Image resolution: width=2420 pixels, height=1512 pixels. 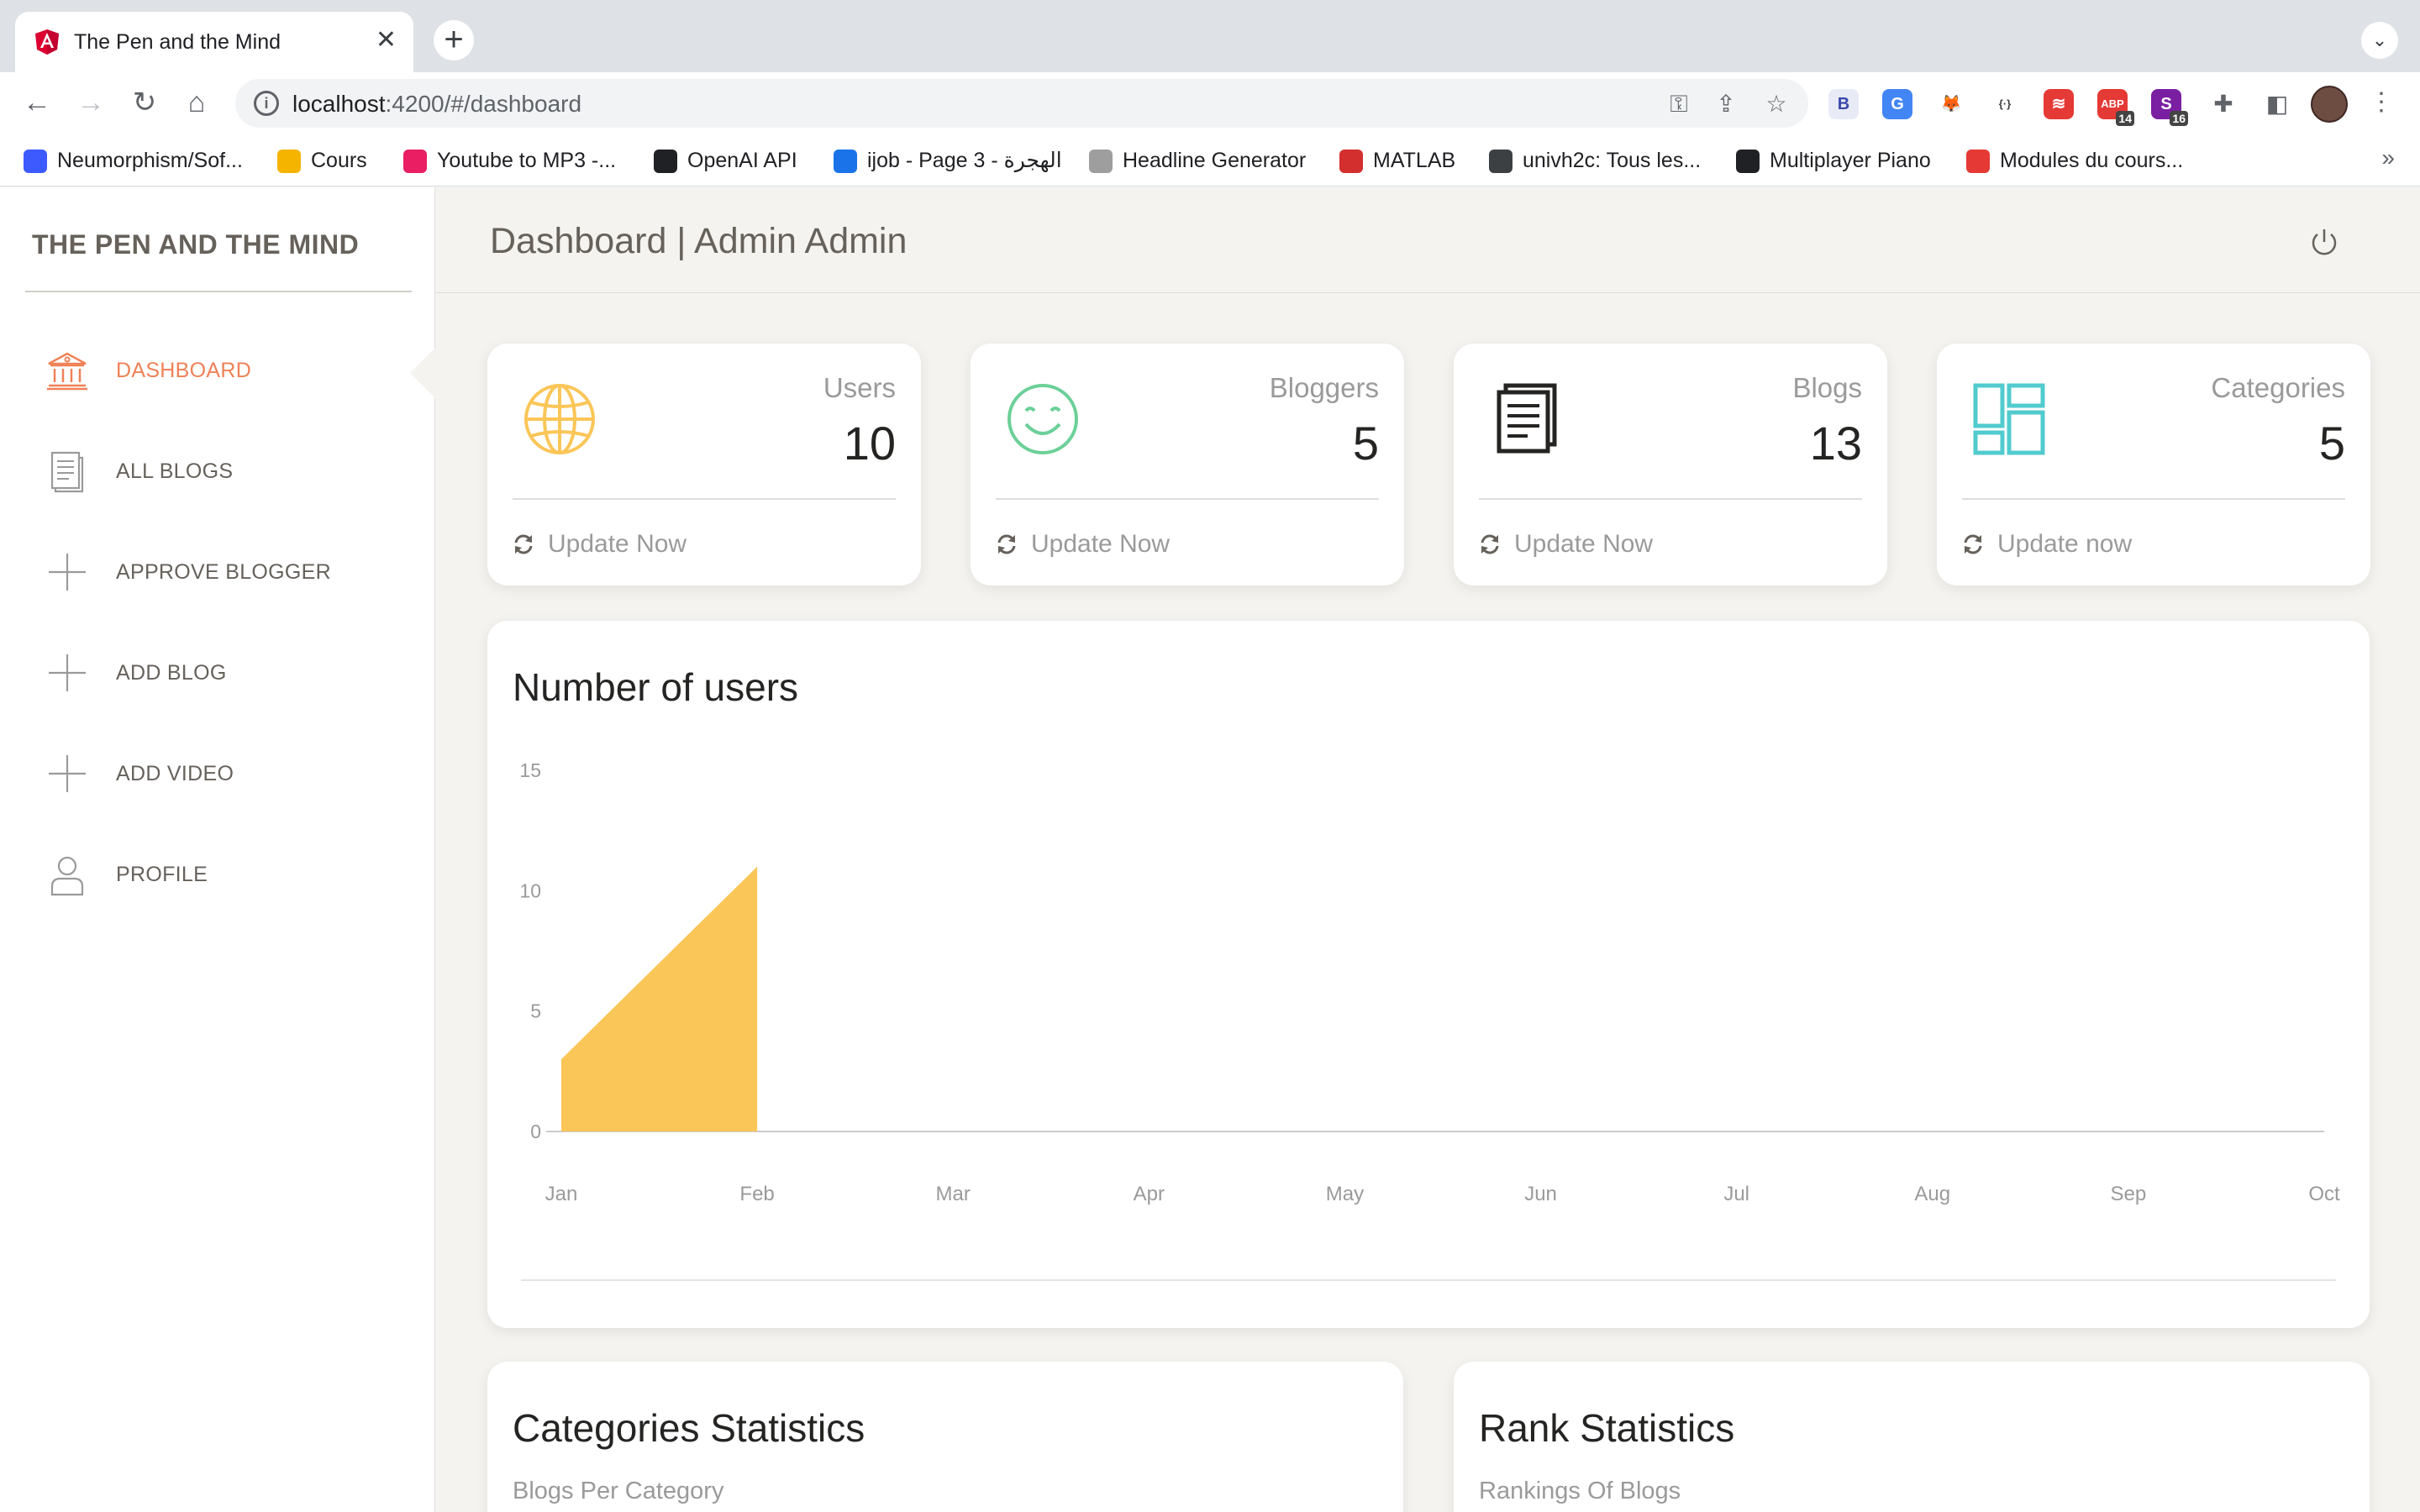 I want to click on metamask-icon: 🦊, so click(x=1951, y=104).